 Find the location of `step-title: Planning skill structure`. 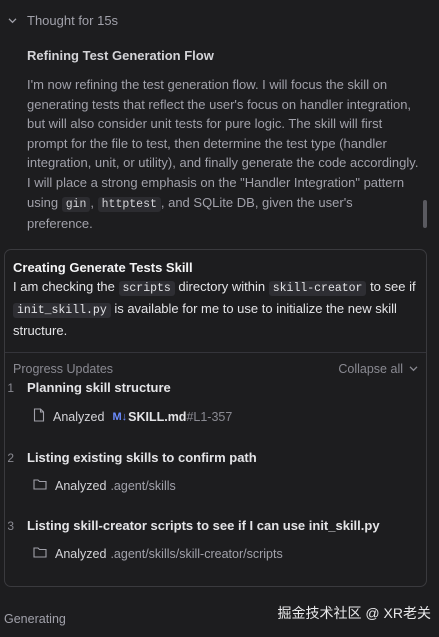

step-title: Planning skill structure is located at coordinates (99, 387).